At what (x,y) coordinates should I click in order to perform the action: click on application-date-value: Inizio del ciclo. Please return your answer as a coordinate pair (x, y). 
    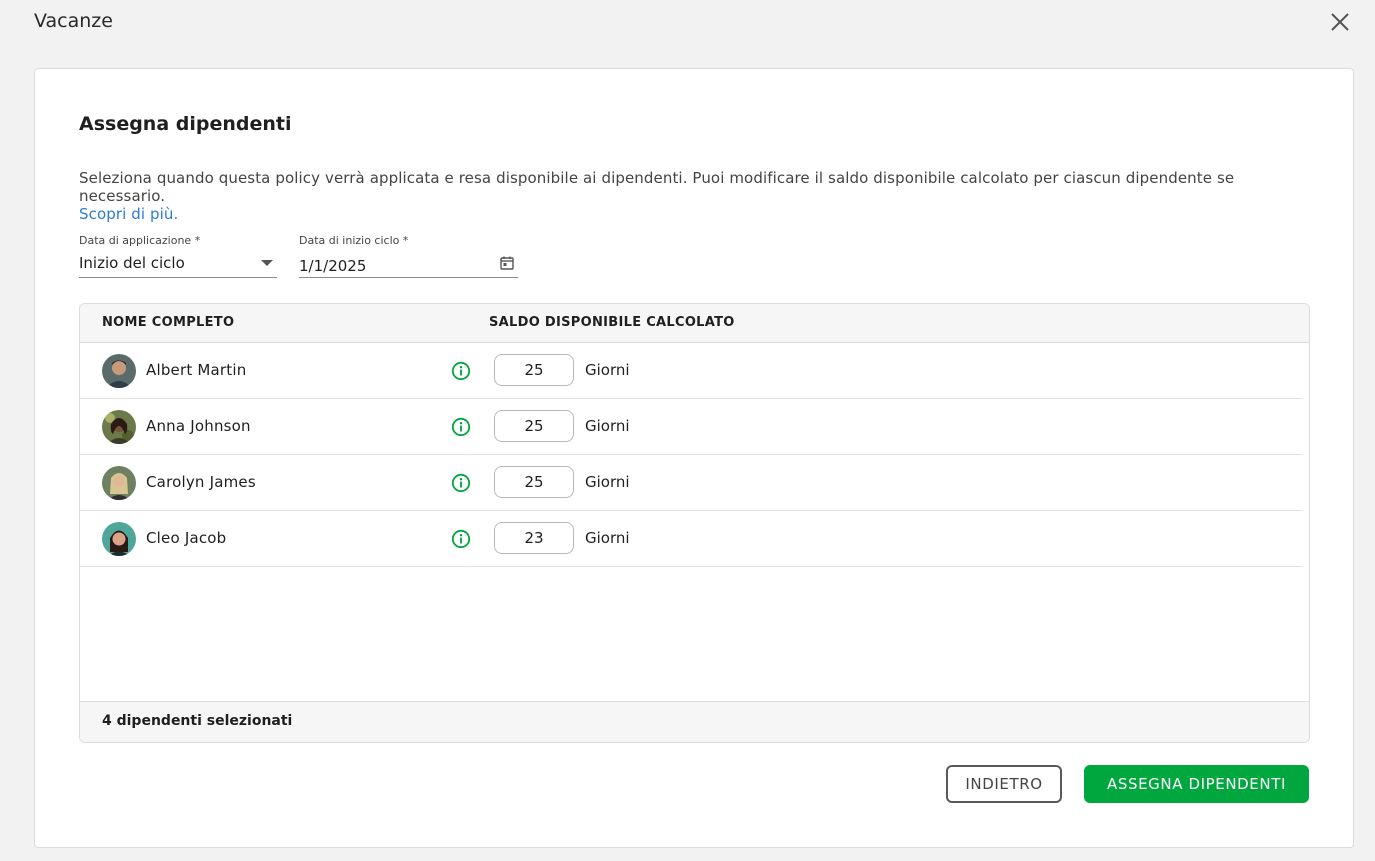
    Looking at the image, I should click on (132, 262).